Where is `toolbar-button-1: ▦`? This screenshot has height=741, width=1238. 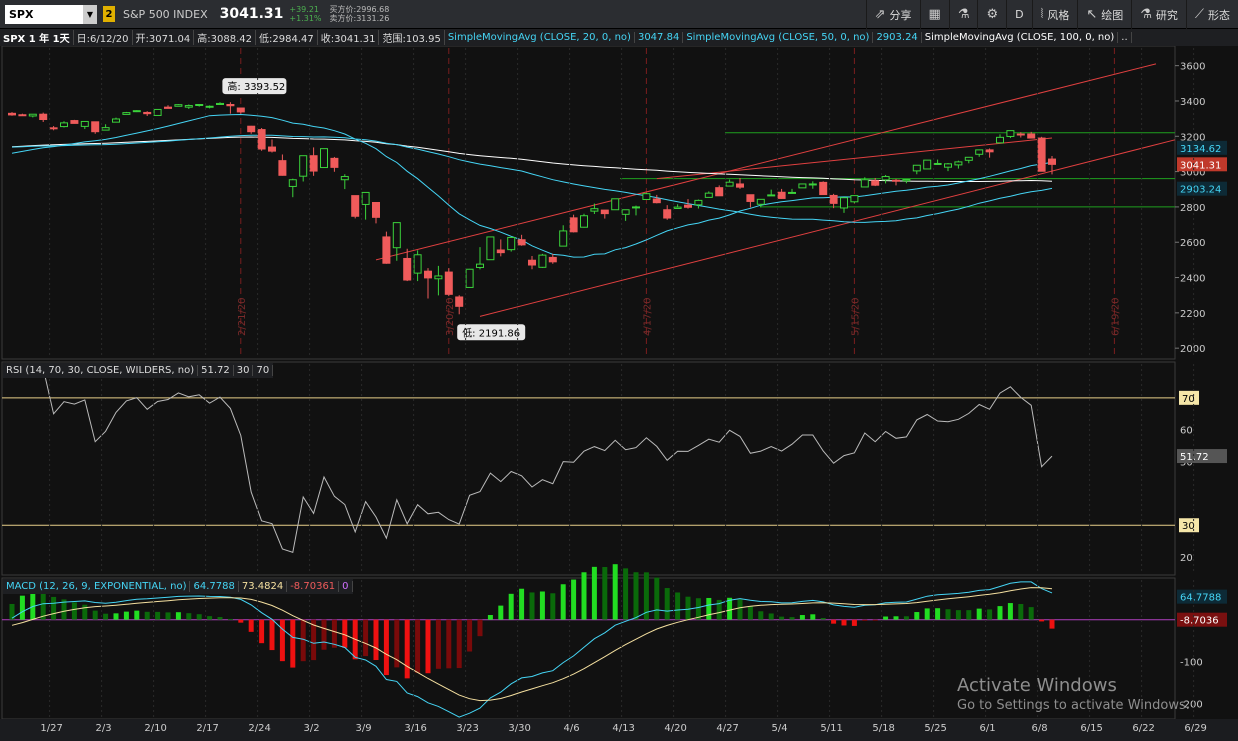
toolbar-button-1: ▦ is located at coordinates (934, 14).